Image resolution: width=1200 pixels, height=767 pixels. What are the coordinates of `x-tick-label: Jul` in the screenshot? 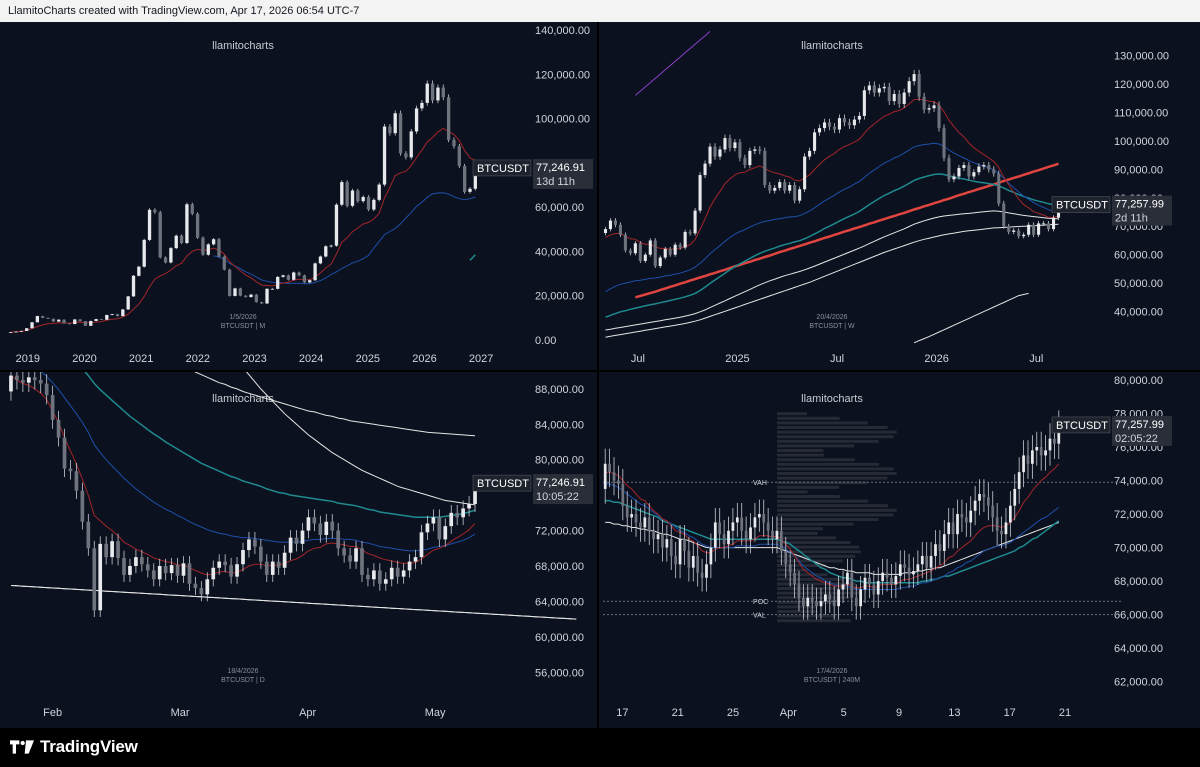 It's located at (837, 359).